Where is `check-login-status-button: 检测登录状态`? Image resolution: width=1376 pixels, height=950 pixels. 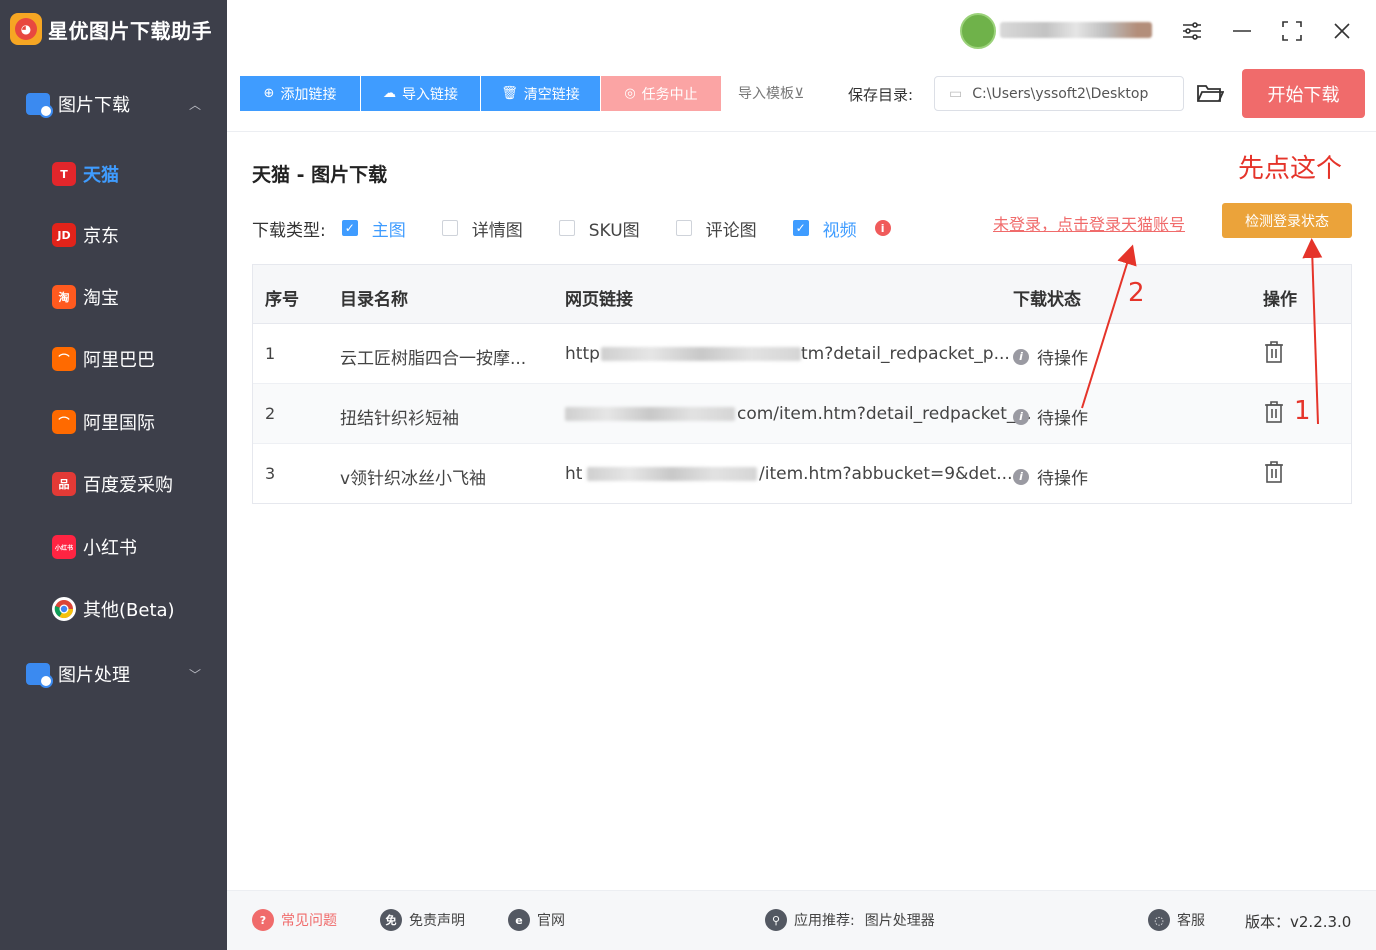 check-login-status-button: 检测登录状态 is located at coordinates (1287, 220).